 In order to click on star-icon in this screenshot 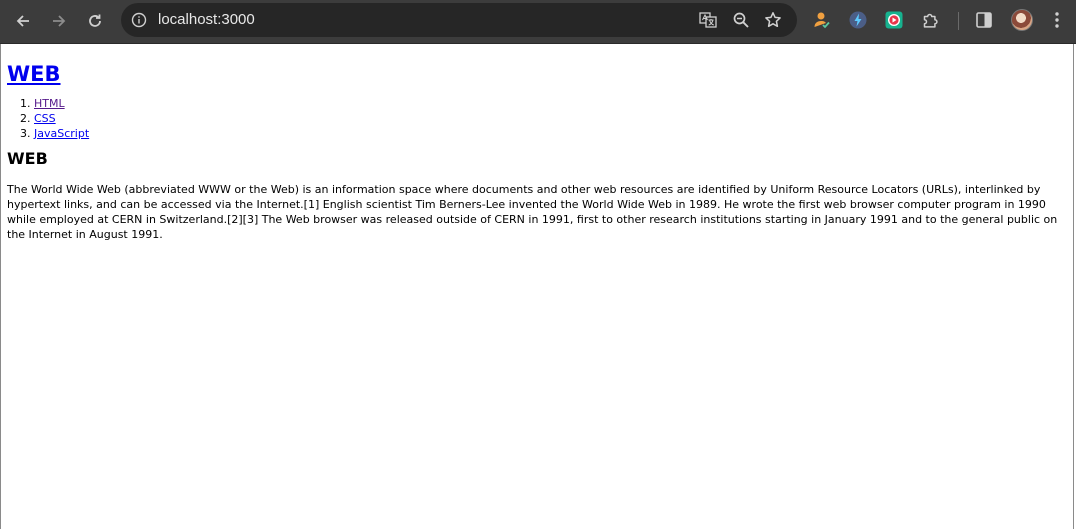, I will do `click(773, 20)`.